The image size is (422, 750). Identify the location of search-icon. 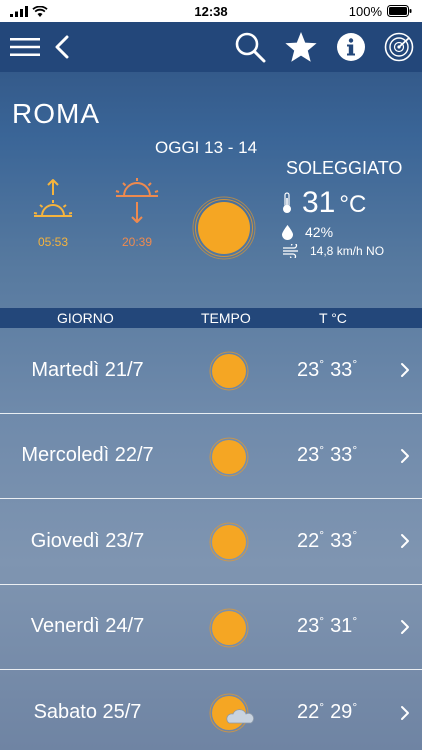
(250, 47).